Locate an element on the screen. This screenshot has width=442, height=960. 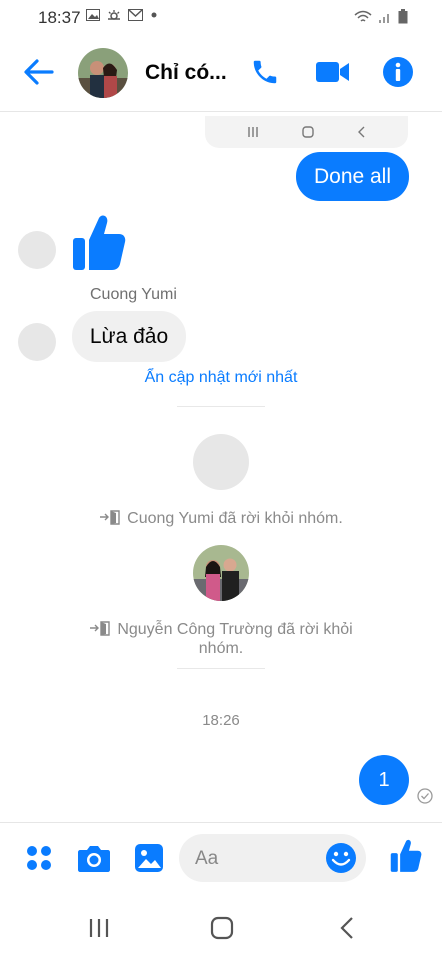
system-message-text: Cuong Yumi đã rời khỏi nhóm. is located at coordinates (235, 518).